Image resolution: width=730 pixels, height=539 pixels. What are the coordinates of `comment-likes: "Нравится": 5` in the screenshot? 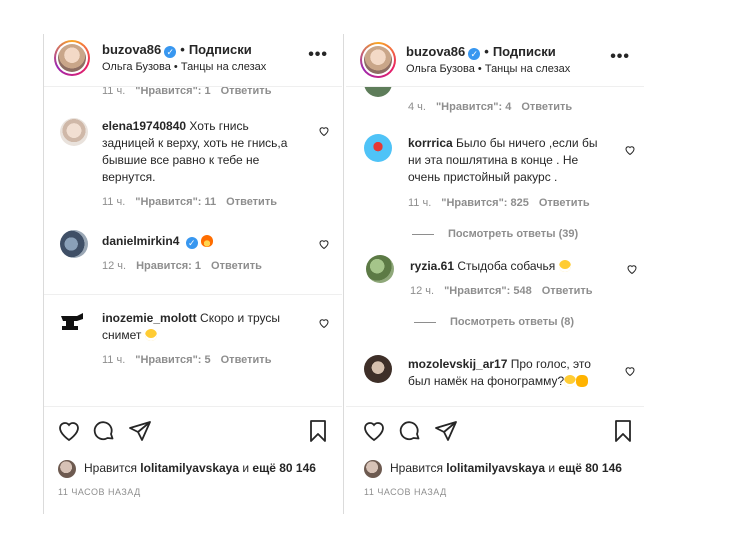 It's located at (172, 360).